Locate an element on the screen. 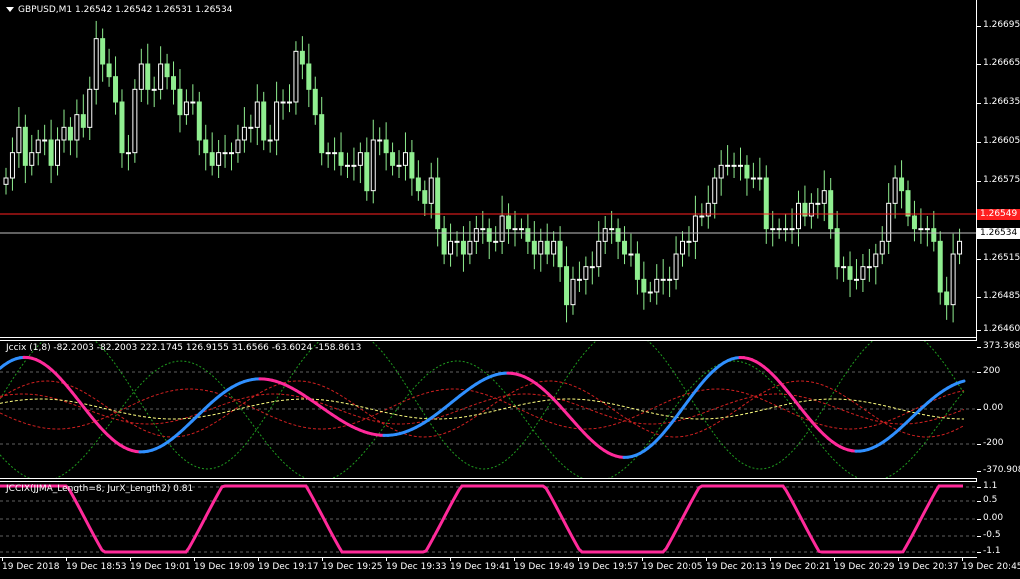 This screenshot has width=1020, height=579. price-axis-label: 1.26575 is located at coordinates (1001, 180).